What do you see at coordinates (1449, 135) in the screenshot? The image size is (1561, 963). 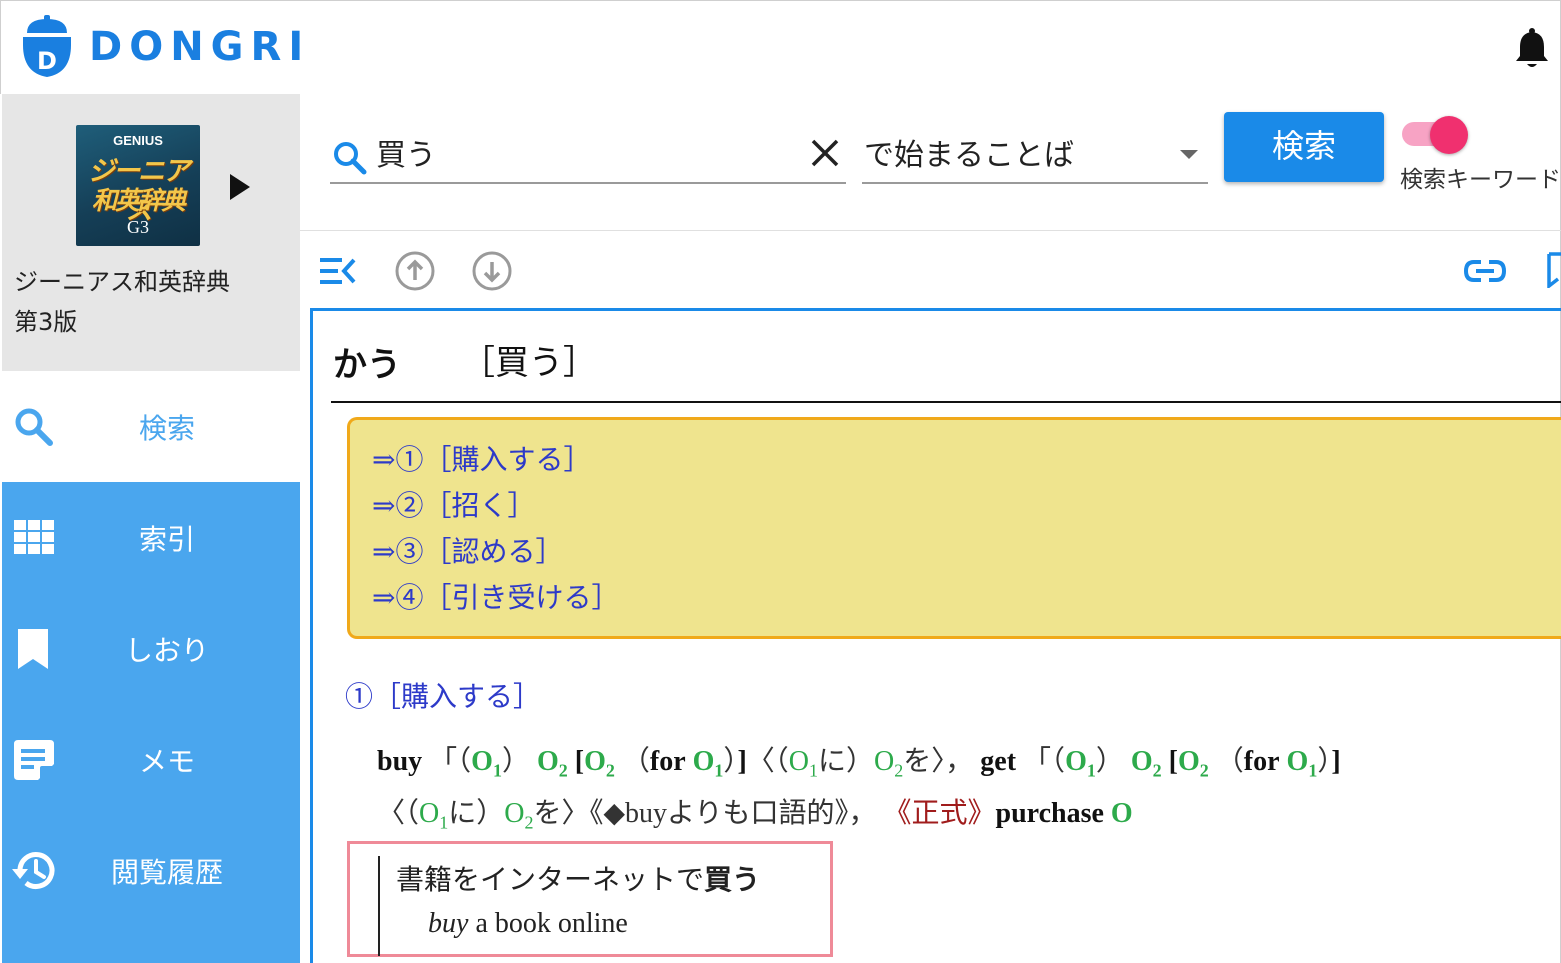 I see `toggle-knob` at bounding box center [1449, 135].